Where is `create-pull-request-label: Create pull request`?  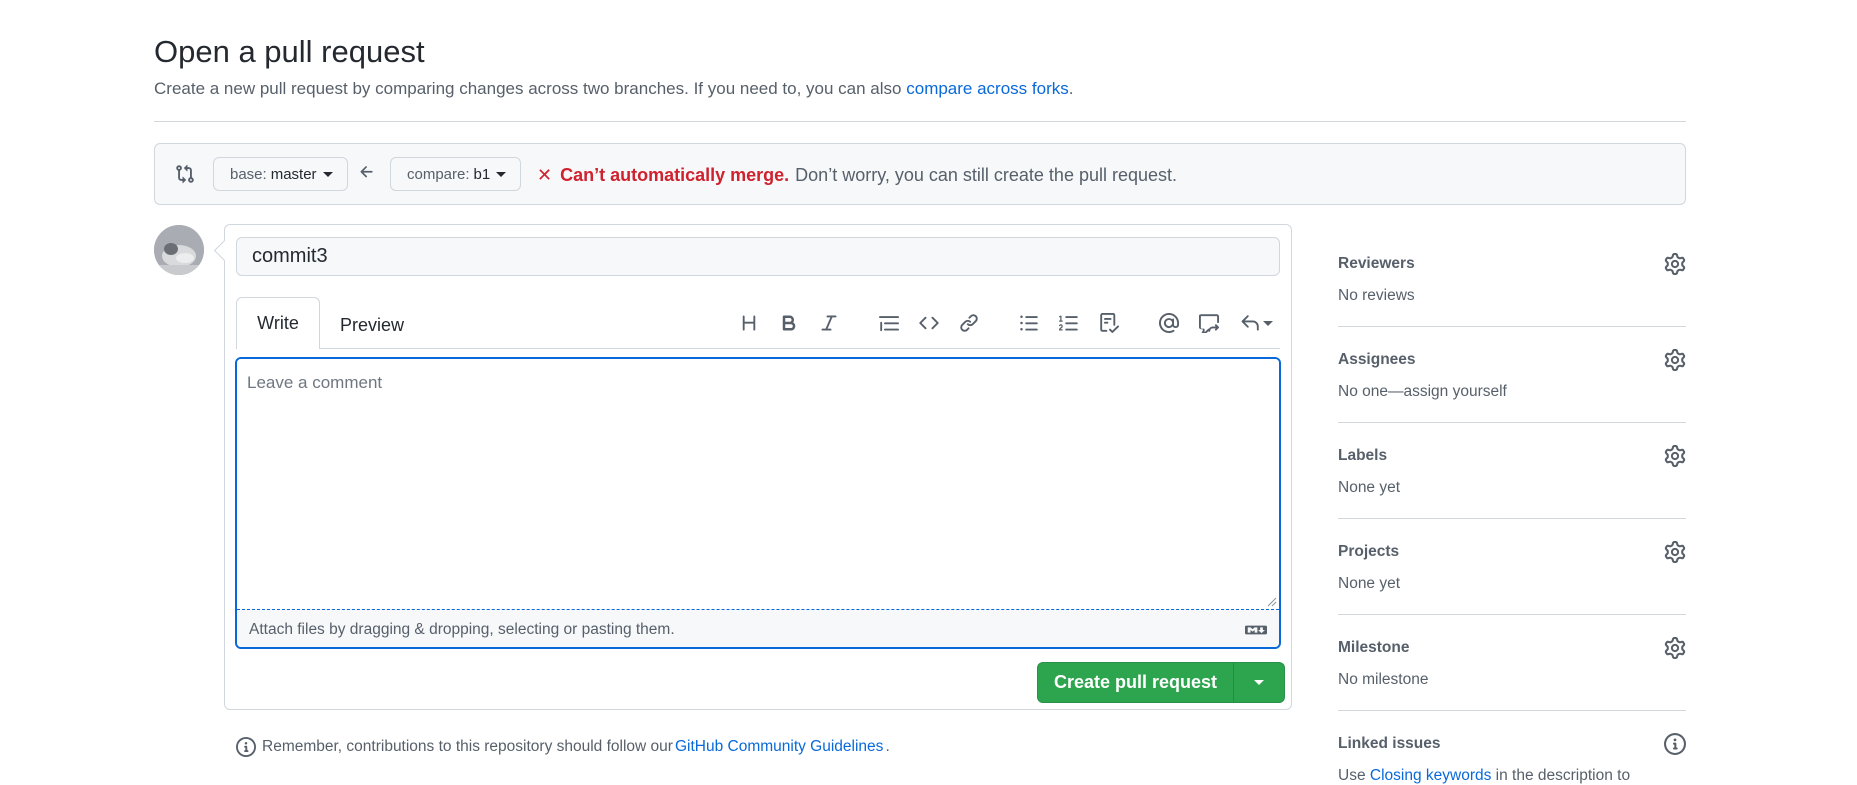 create-pull-request-label: Create pull request is located at coordinates (1136, 682).